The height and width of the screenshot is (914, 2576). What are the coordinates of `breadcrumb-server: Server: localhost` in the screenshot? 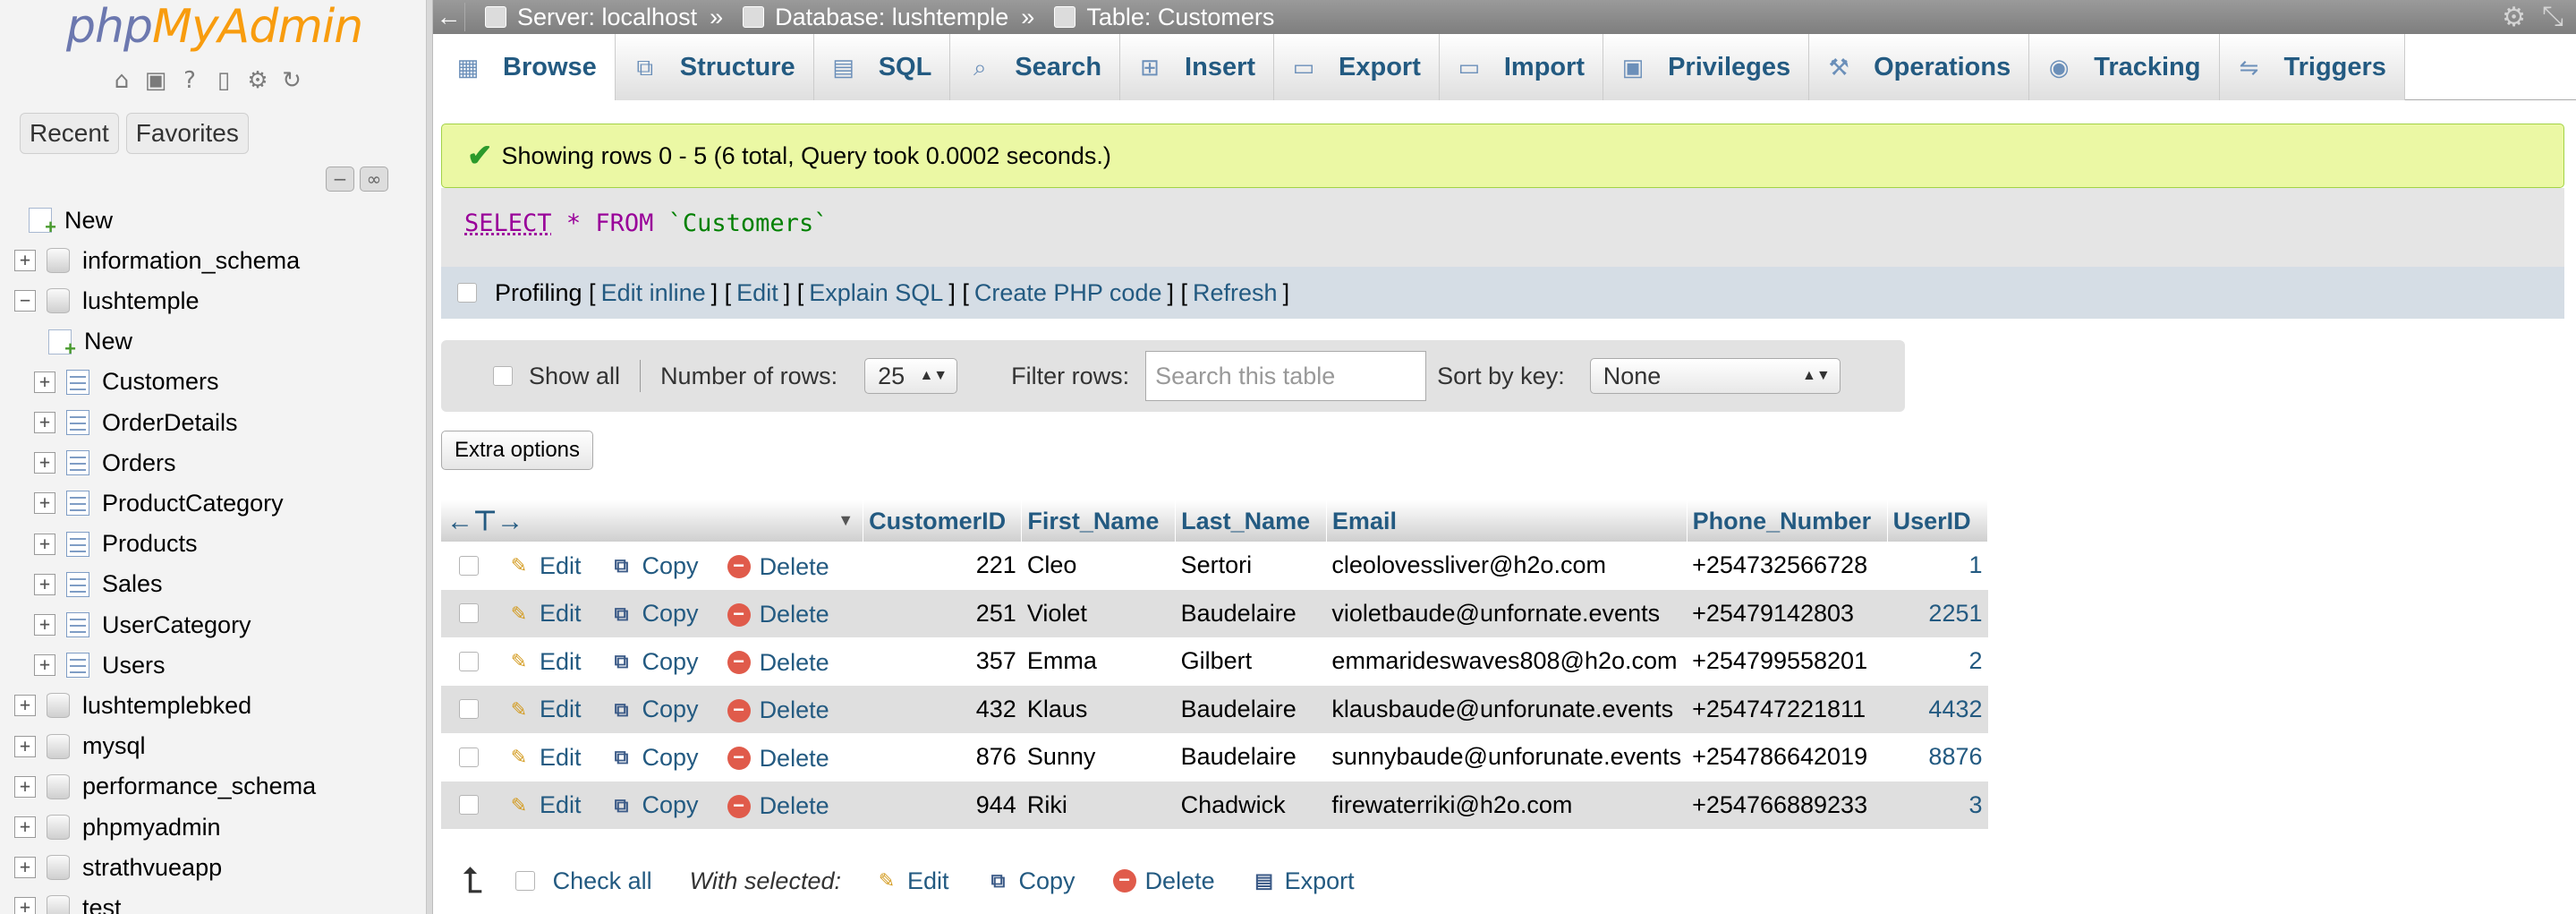 It's located at (591, 17).